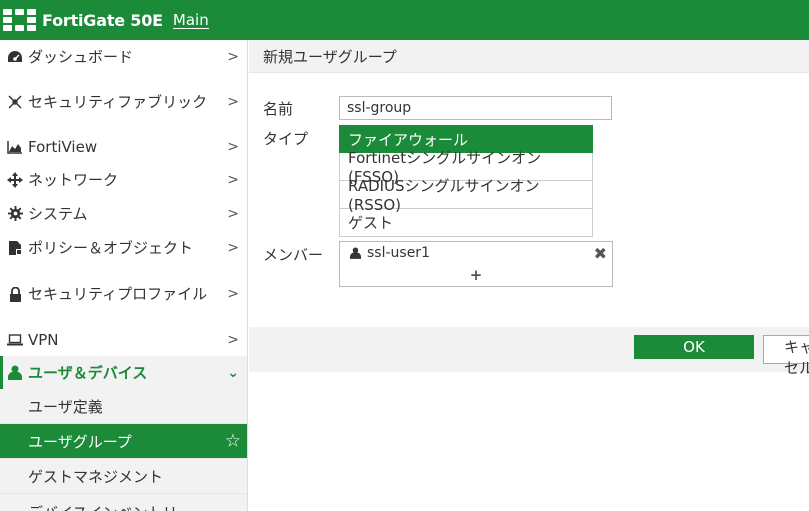 The width and height of the screenshot is (809, 511). I want to click on remove-member-icon: ✖, so click(600, 253).